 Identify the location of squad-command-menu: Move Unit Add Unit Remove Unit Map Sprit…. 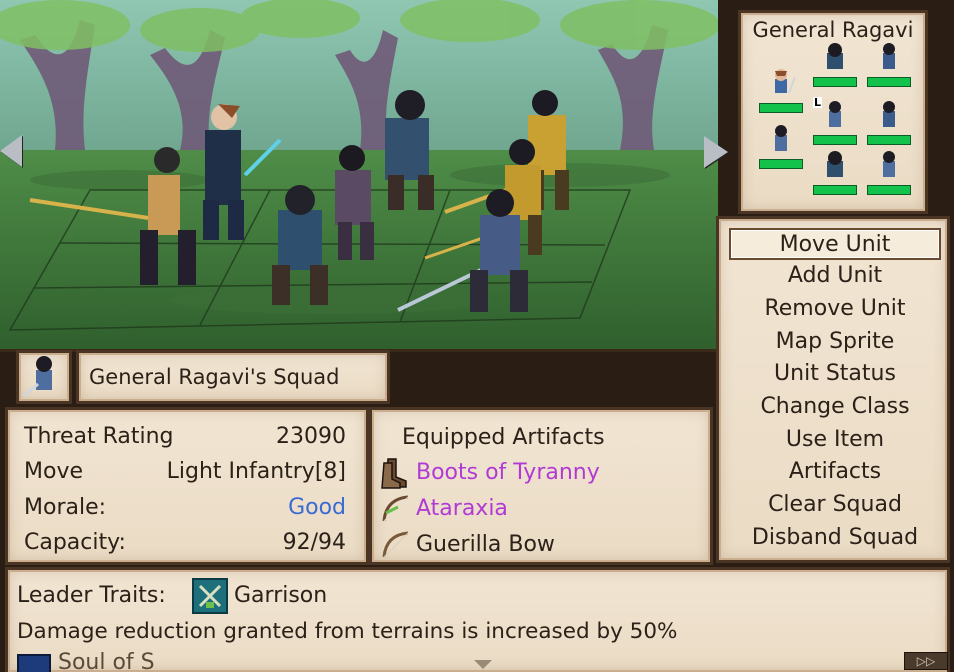
(833, 389).